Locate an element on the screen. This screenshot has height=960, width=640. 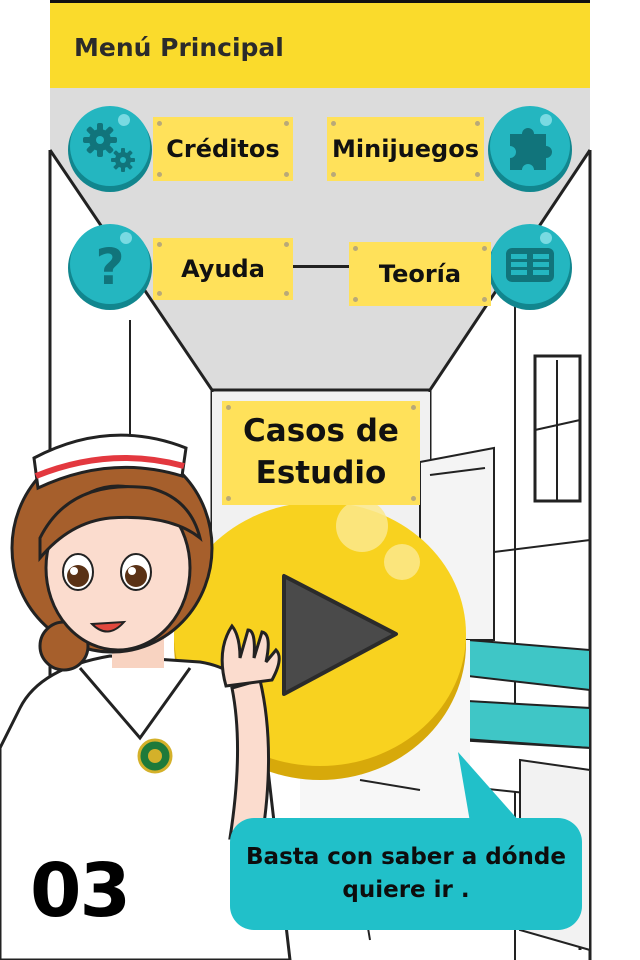
speech-bubble-line2: quiere ir . is located at coordinates (406, 890).